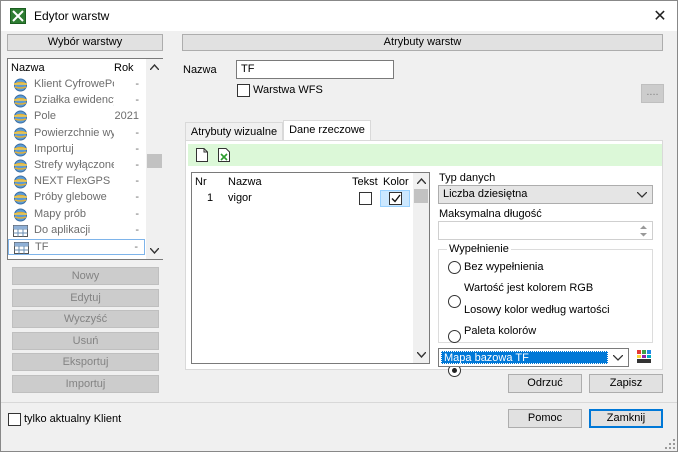 This screenshot has width=678, height=452. I want to click on list-item: Do aplikacji -, so click(76, 231).